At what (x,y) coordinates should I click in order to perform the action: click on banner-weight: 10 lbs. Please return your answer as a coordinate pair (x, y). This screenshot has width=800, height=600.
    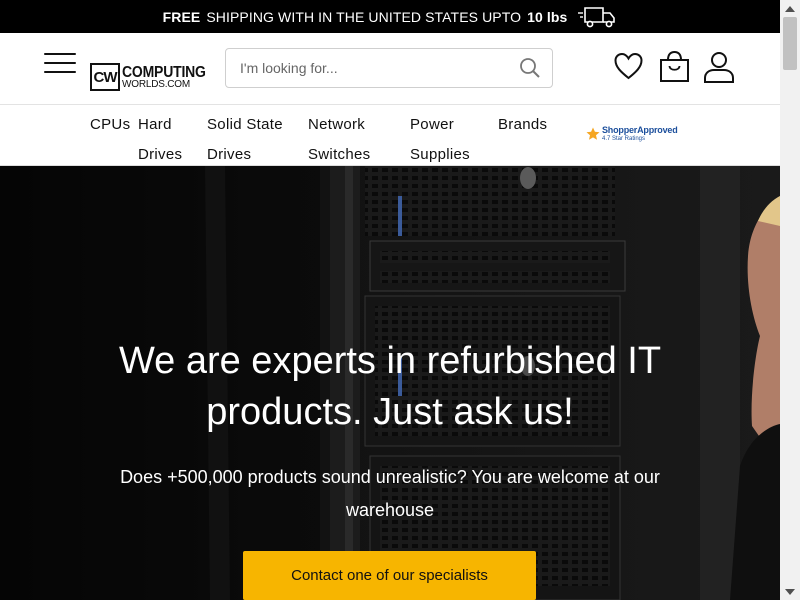
    Looking at the image, I should click on (547, 16).